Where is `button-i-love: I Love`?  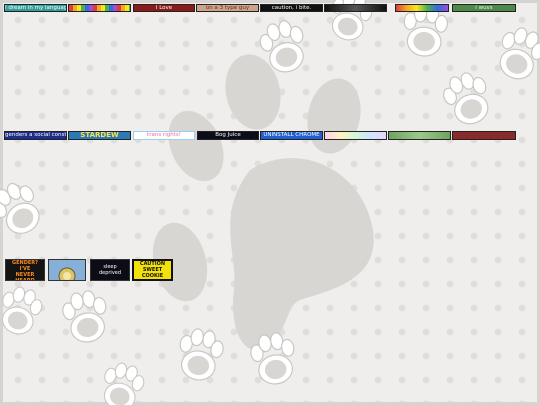
button-i-love: I Love is located at coordinates (164, 8).